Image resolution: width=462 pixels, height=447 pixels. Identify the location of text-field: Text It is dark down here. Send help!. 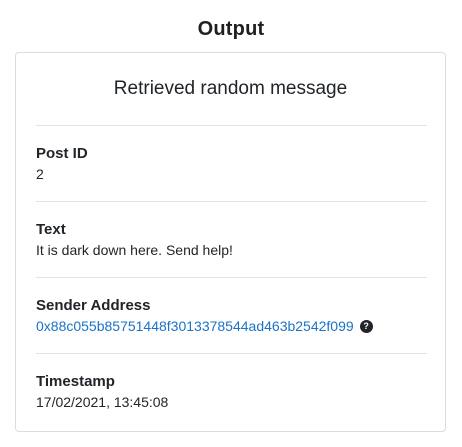
(231, 240).